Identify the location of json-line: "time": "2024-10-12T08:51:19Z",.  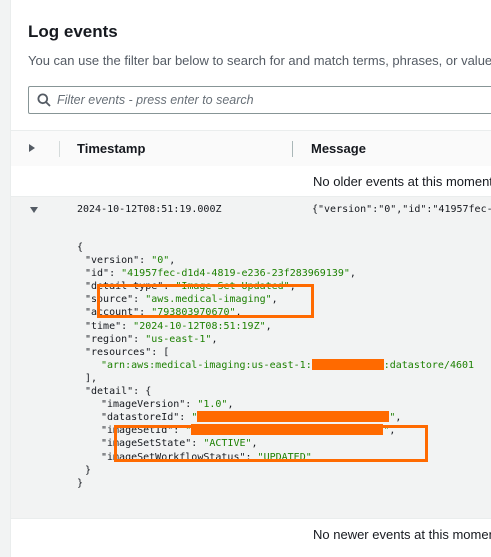
(178, 326).